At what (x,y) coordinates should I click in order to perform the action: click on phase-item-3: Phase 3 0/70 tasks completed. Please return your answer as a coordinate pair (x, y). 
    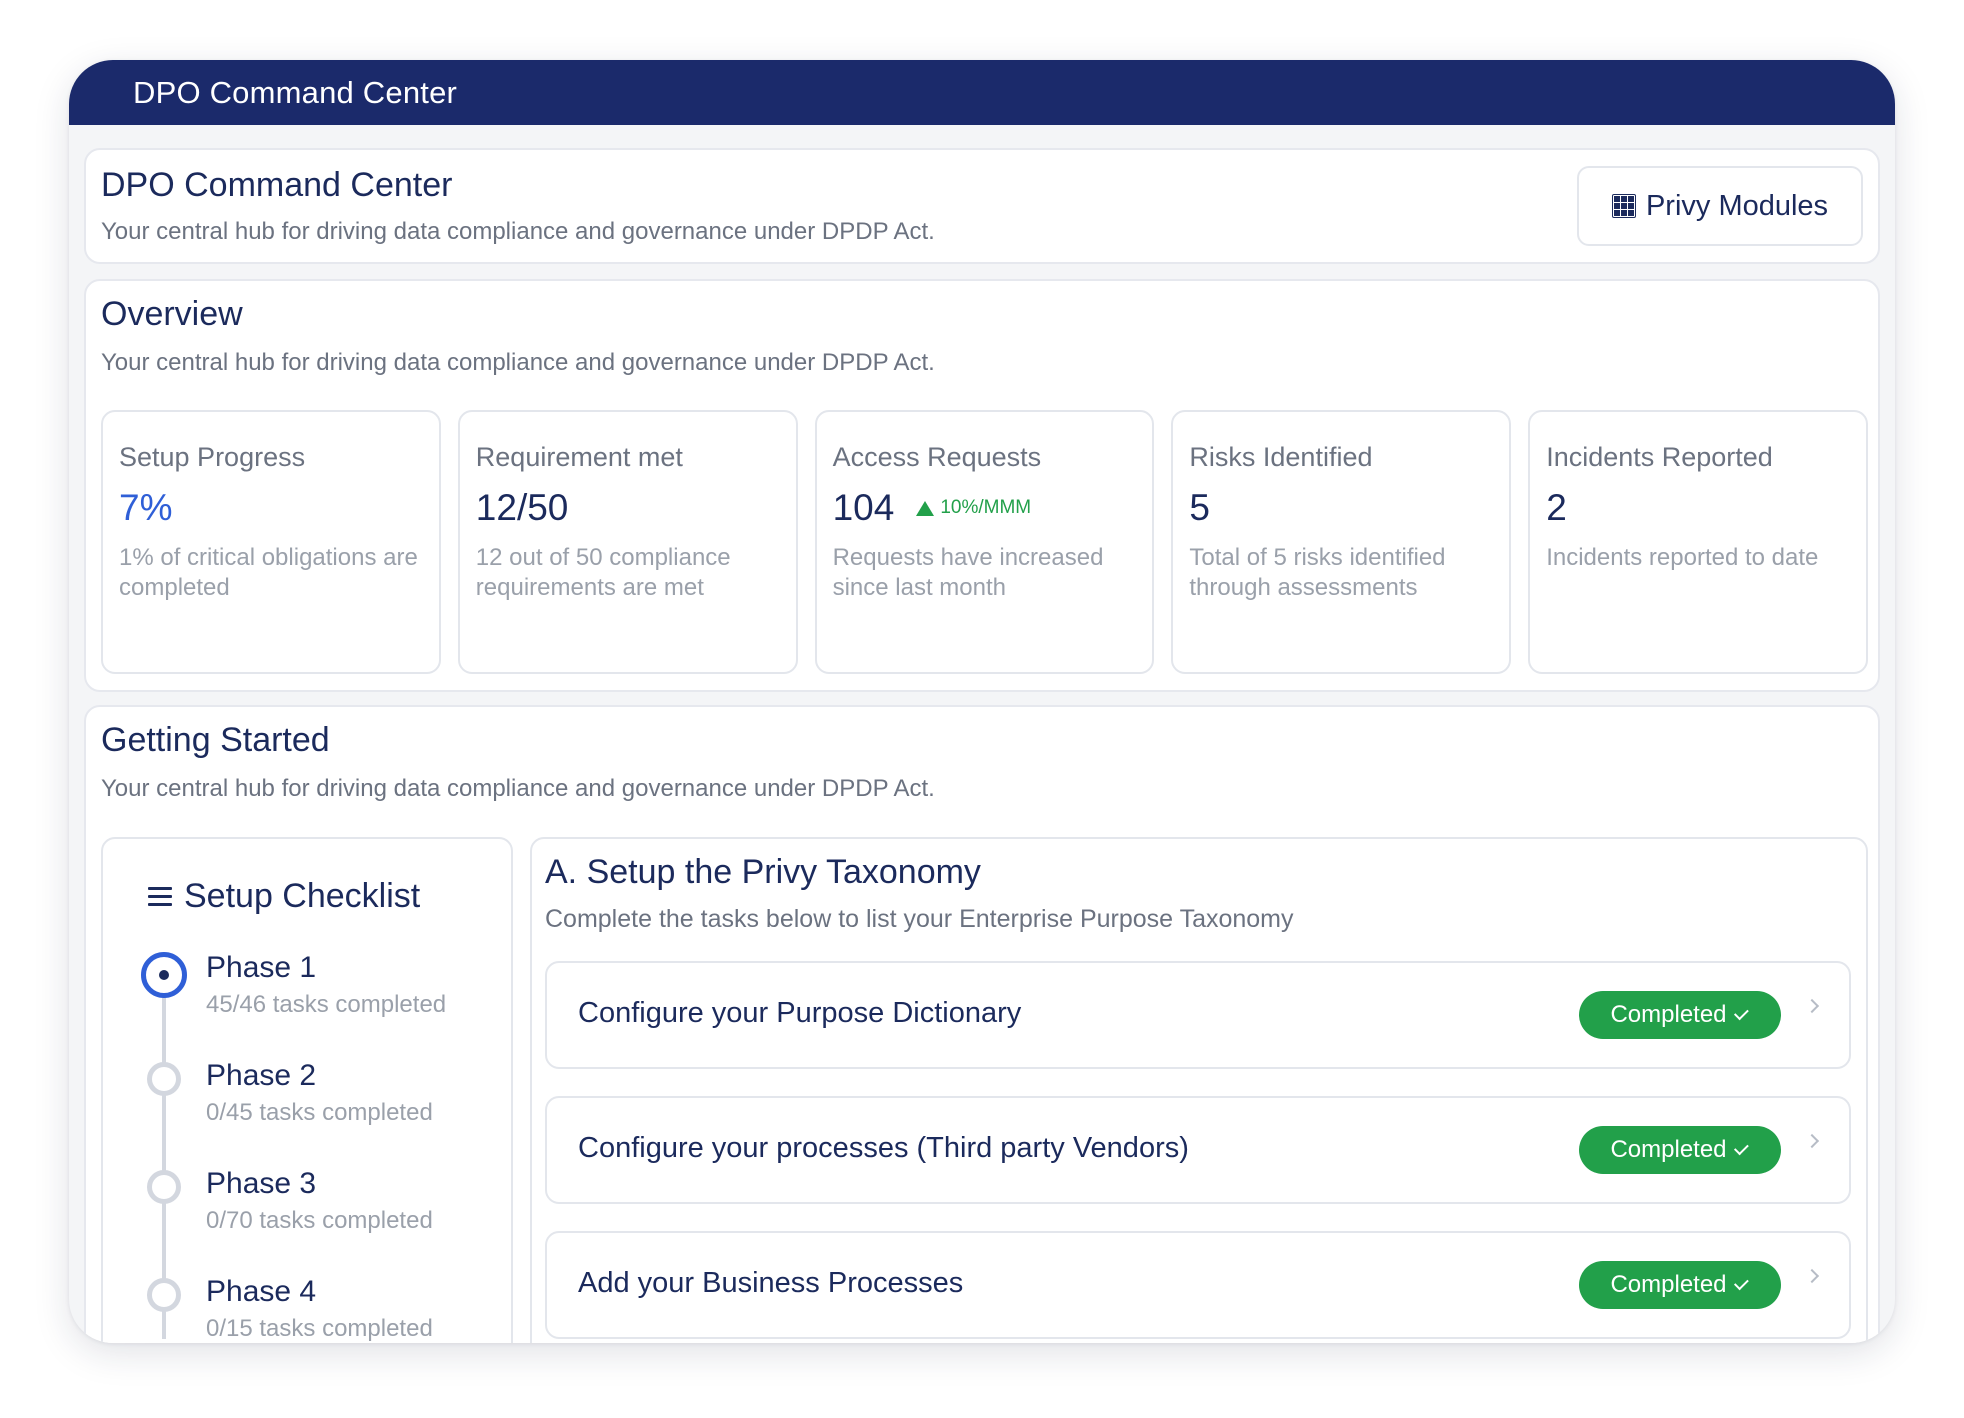
    Looking at the image, I should click on (307, 1207).